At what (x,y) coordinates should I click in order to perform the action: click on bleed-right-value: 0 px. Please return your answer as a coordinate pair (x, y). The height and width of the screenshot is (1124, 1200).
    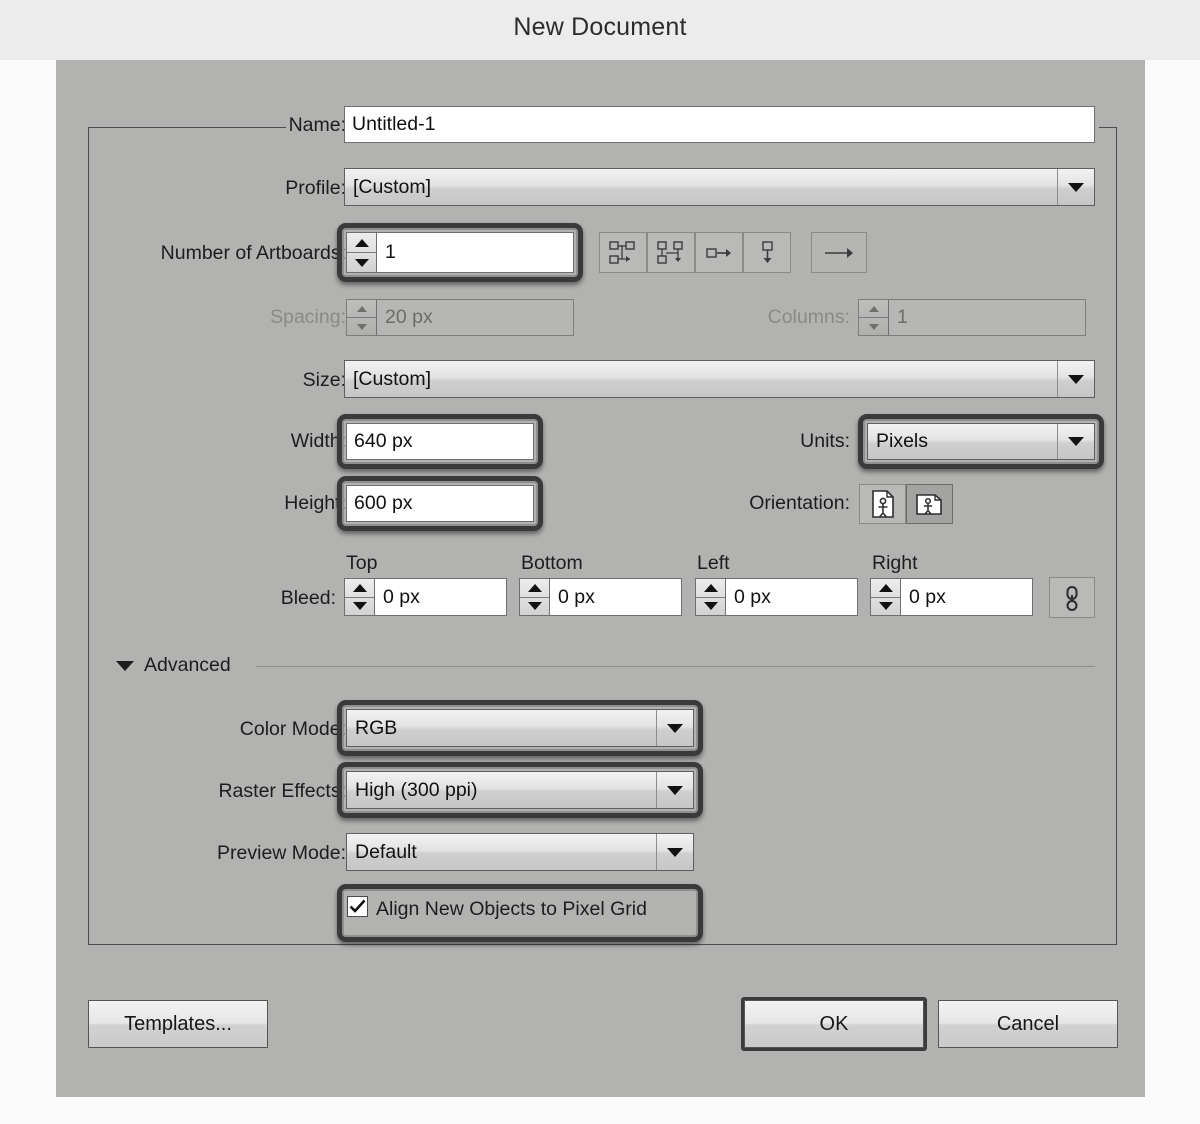
    Looking at the image, I should click on (927, 596).